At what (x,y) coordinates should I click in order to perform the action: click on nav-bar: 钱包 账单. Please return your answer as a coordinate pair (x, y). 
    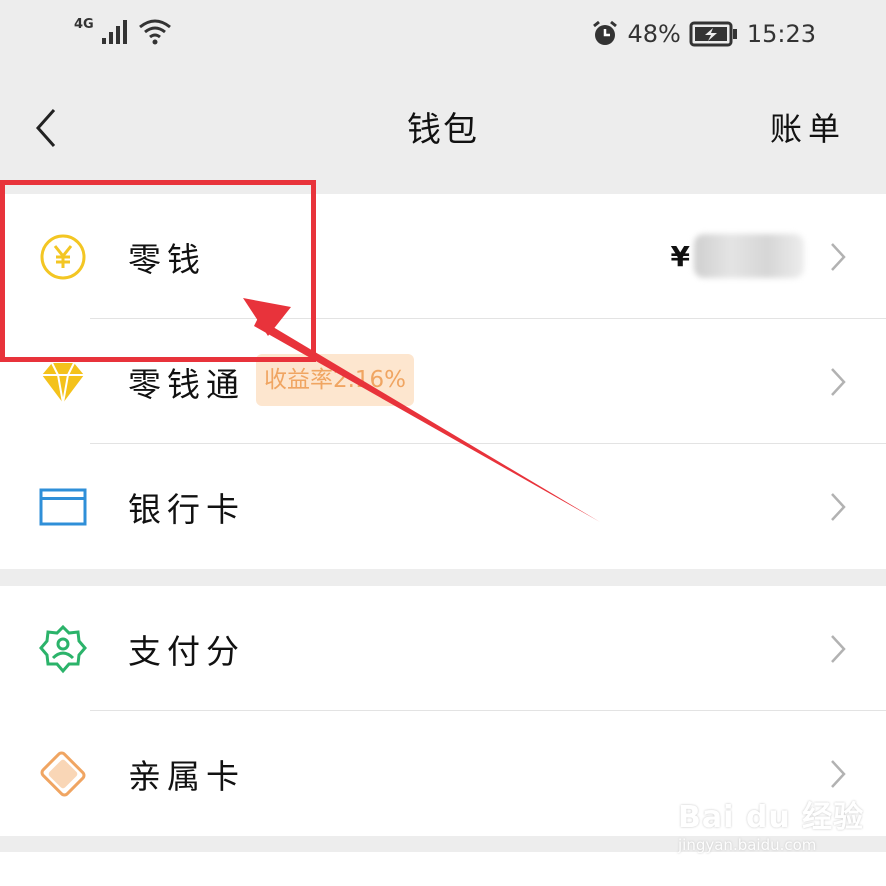
    Looking at the image, I should click on (443, 132).